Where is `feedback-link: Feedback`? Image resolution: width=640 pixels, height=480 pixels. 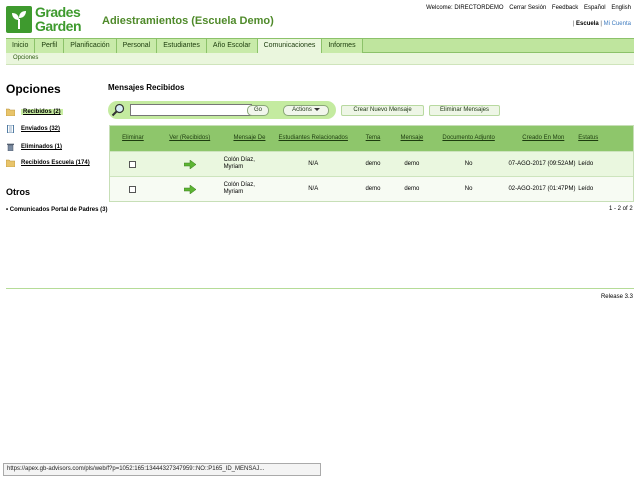
feedback-link: Feedback is located at coordinates (565, 8).